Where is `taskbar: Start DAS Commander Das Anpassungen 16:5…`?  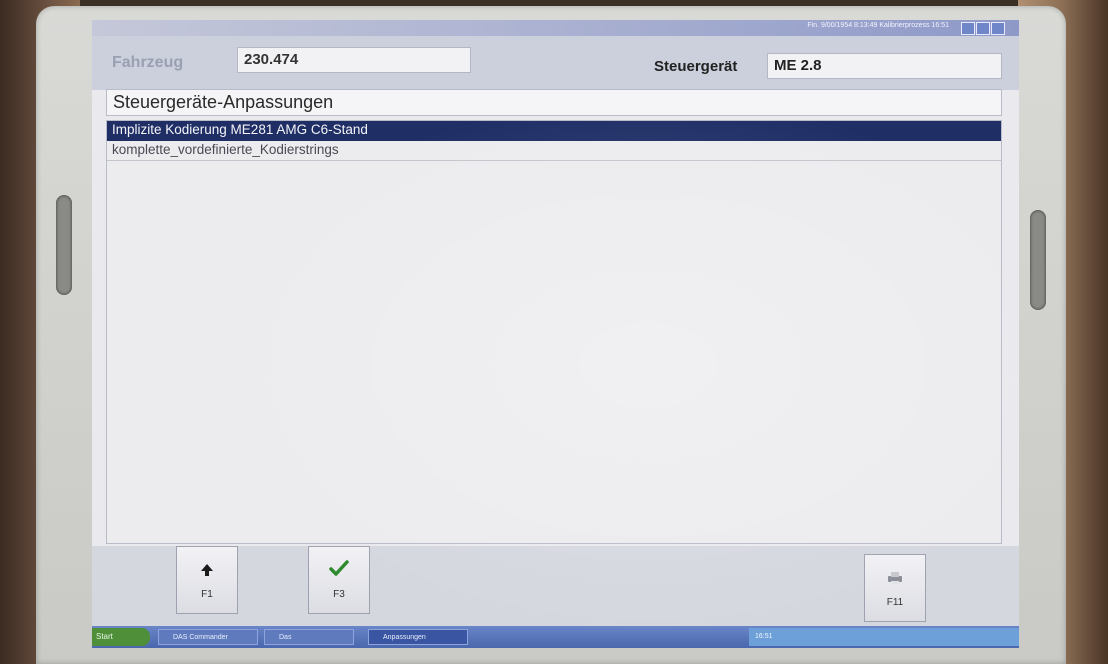 taskbar: Start DAS Commander Das Anpassungen 16:5… is located at coordinates (555, 637).